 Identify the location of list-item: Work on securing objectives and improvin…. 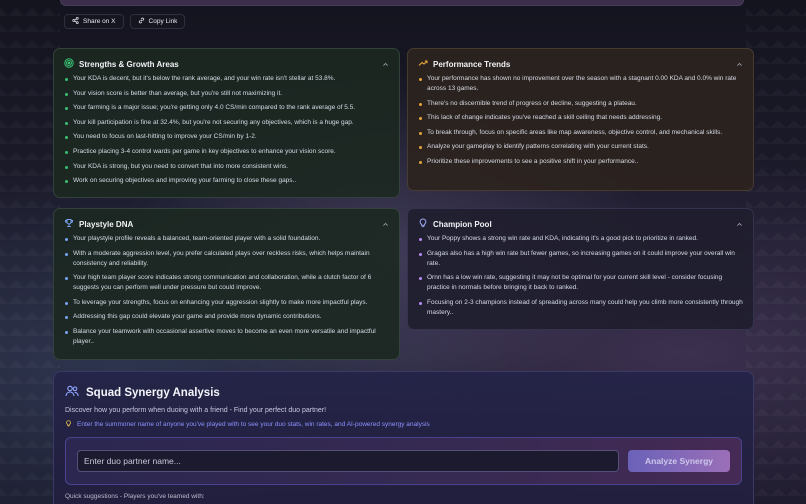
(226, 181).